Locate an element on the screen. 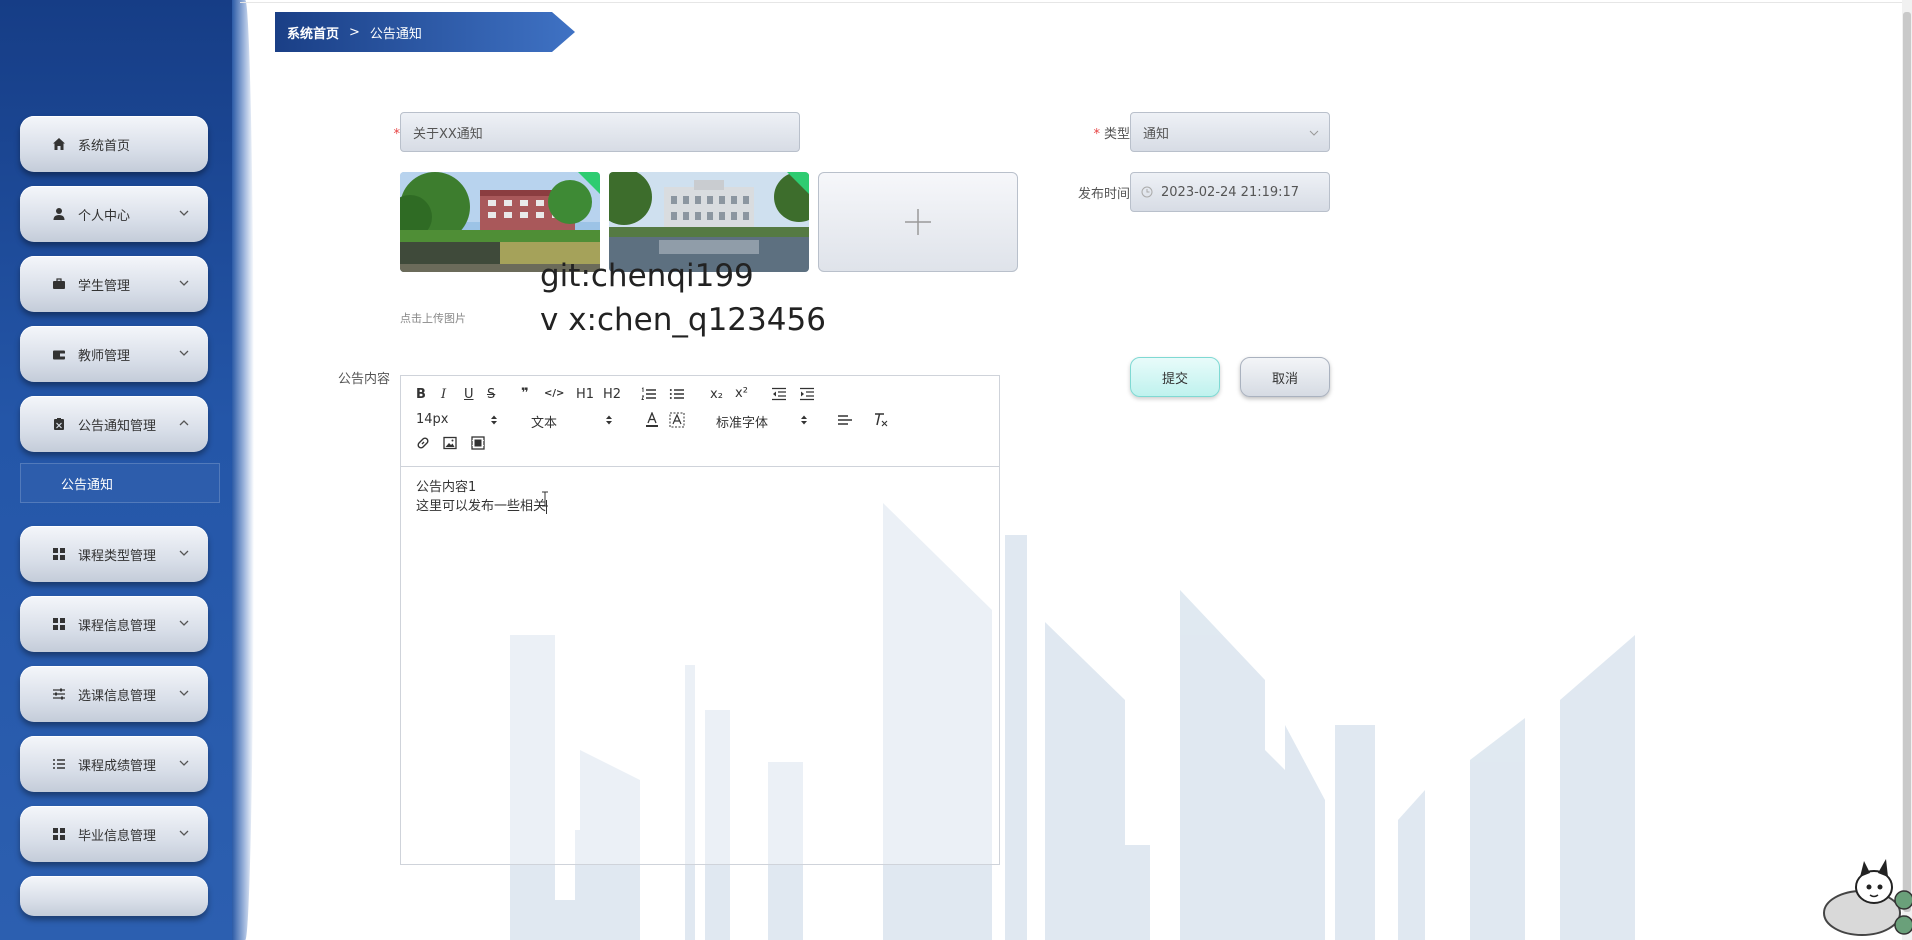 The height and width of the screenshot is (940, 1912). cancel-button: 取消 is located at coordinates (1285, 377).